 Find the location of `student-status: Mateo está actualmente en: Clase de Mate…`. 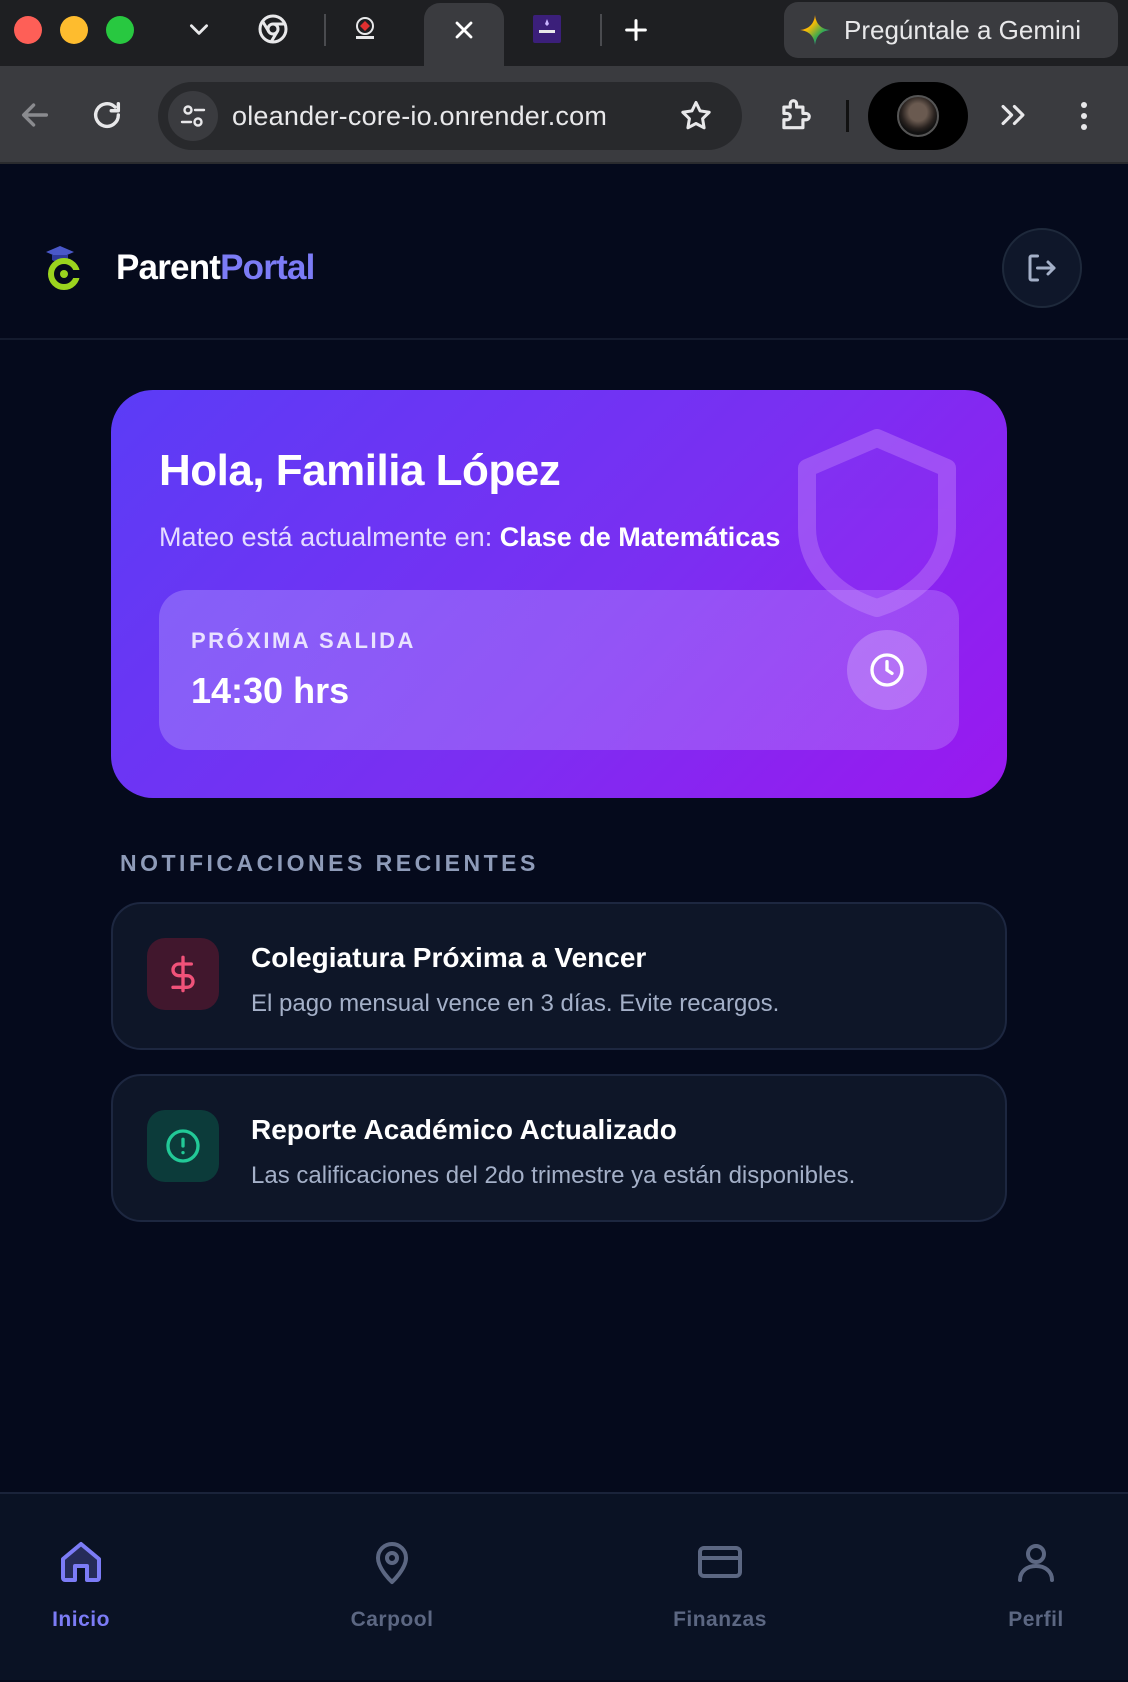

student-status: Mateo está actualmente en: Clase de Mate… is located at coordinates (469, 537).